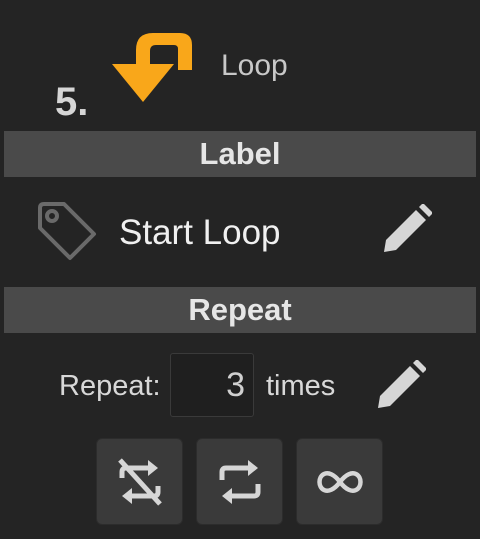 The width and height of the screenshot is (480, 539). I want to click on repeat-prefix-label: Repeat:, so click(110, 386).